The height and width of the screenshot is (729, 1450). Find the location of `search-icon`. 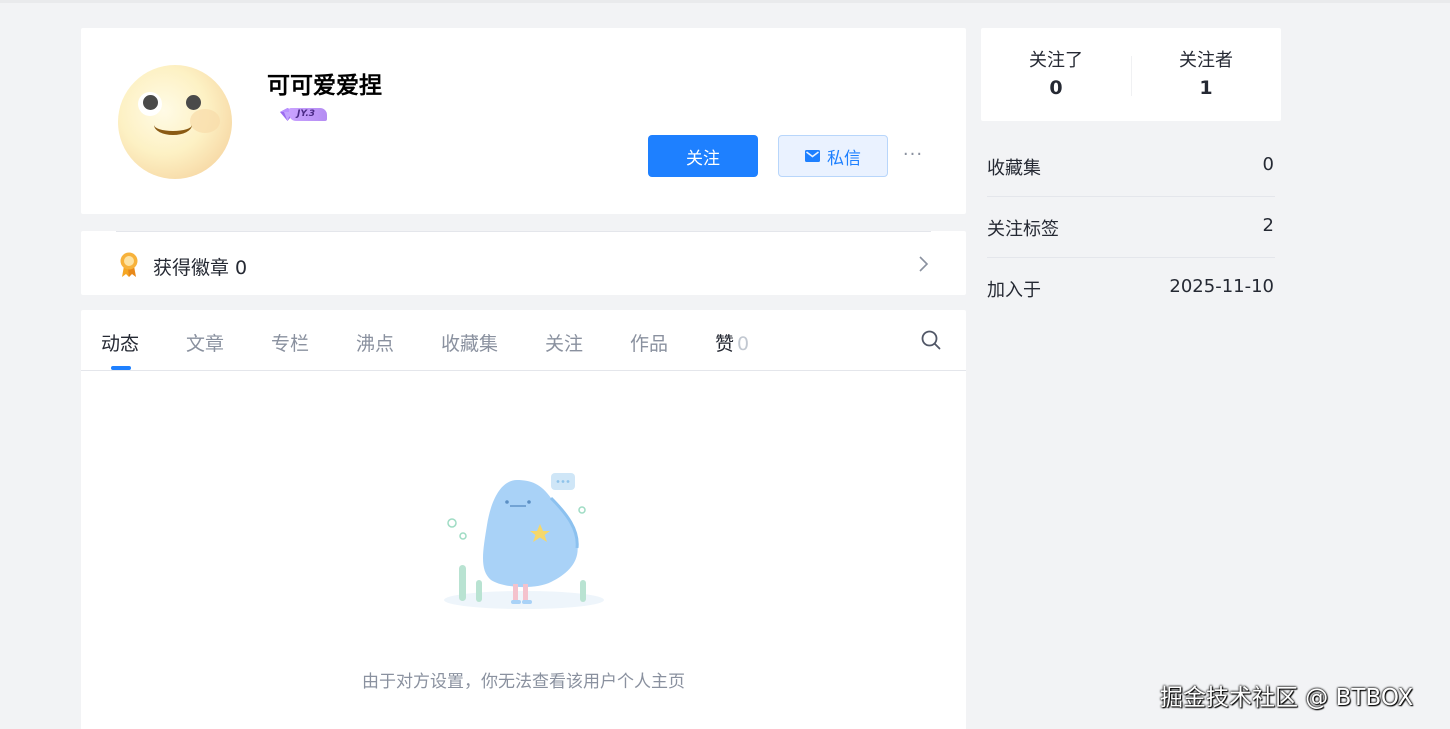

search-icon is located at coordinates (931, 340).